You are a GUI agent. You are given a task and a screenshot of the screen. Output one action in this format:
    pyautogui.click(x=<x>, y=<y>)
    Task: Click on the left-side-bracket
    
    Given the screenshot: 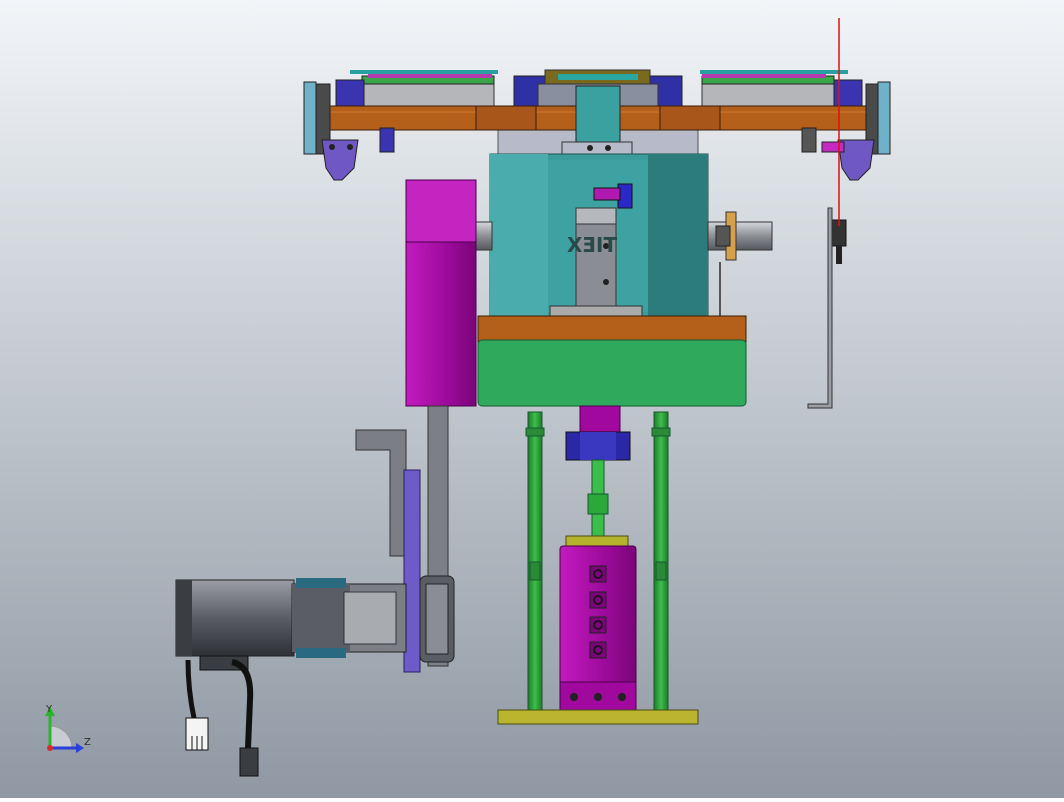 What is the action you would take?
    pyautogui.click(x=310, y=118)
    